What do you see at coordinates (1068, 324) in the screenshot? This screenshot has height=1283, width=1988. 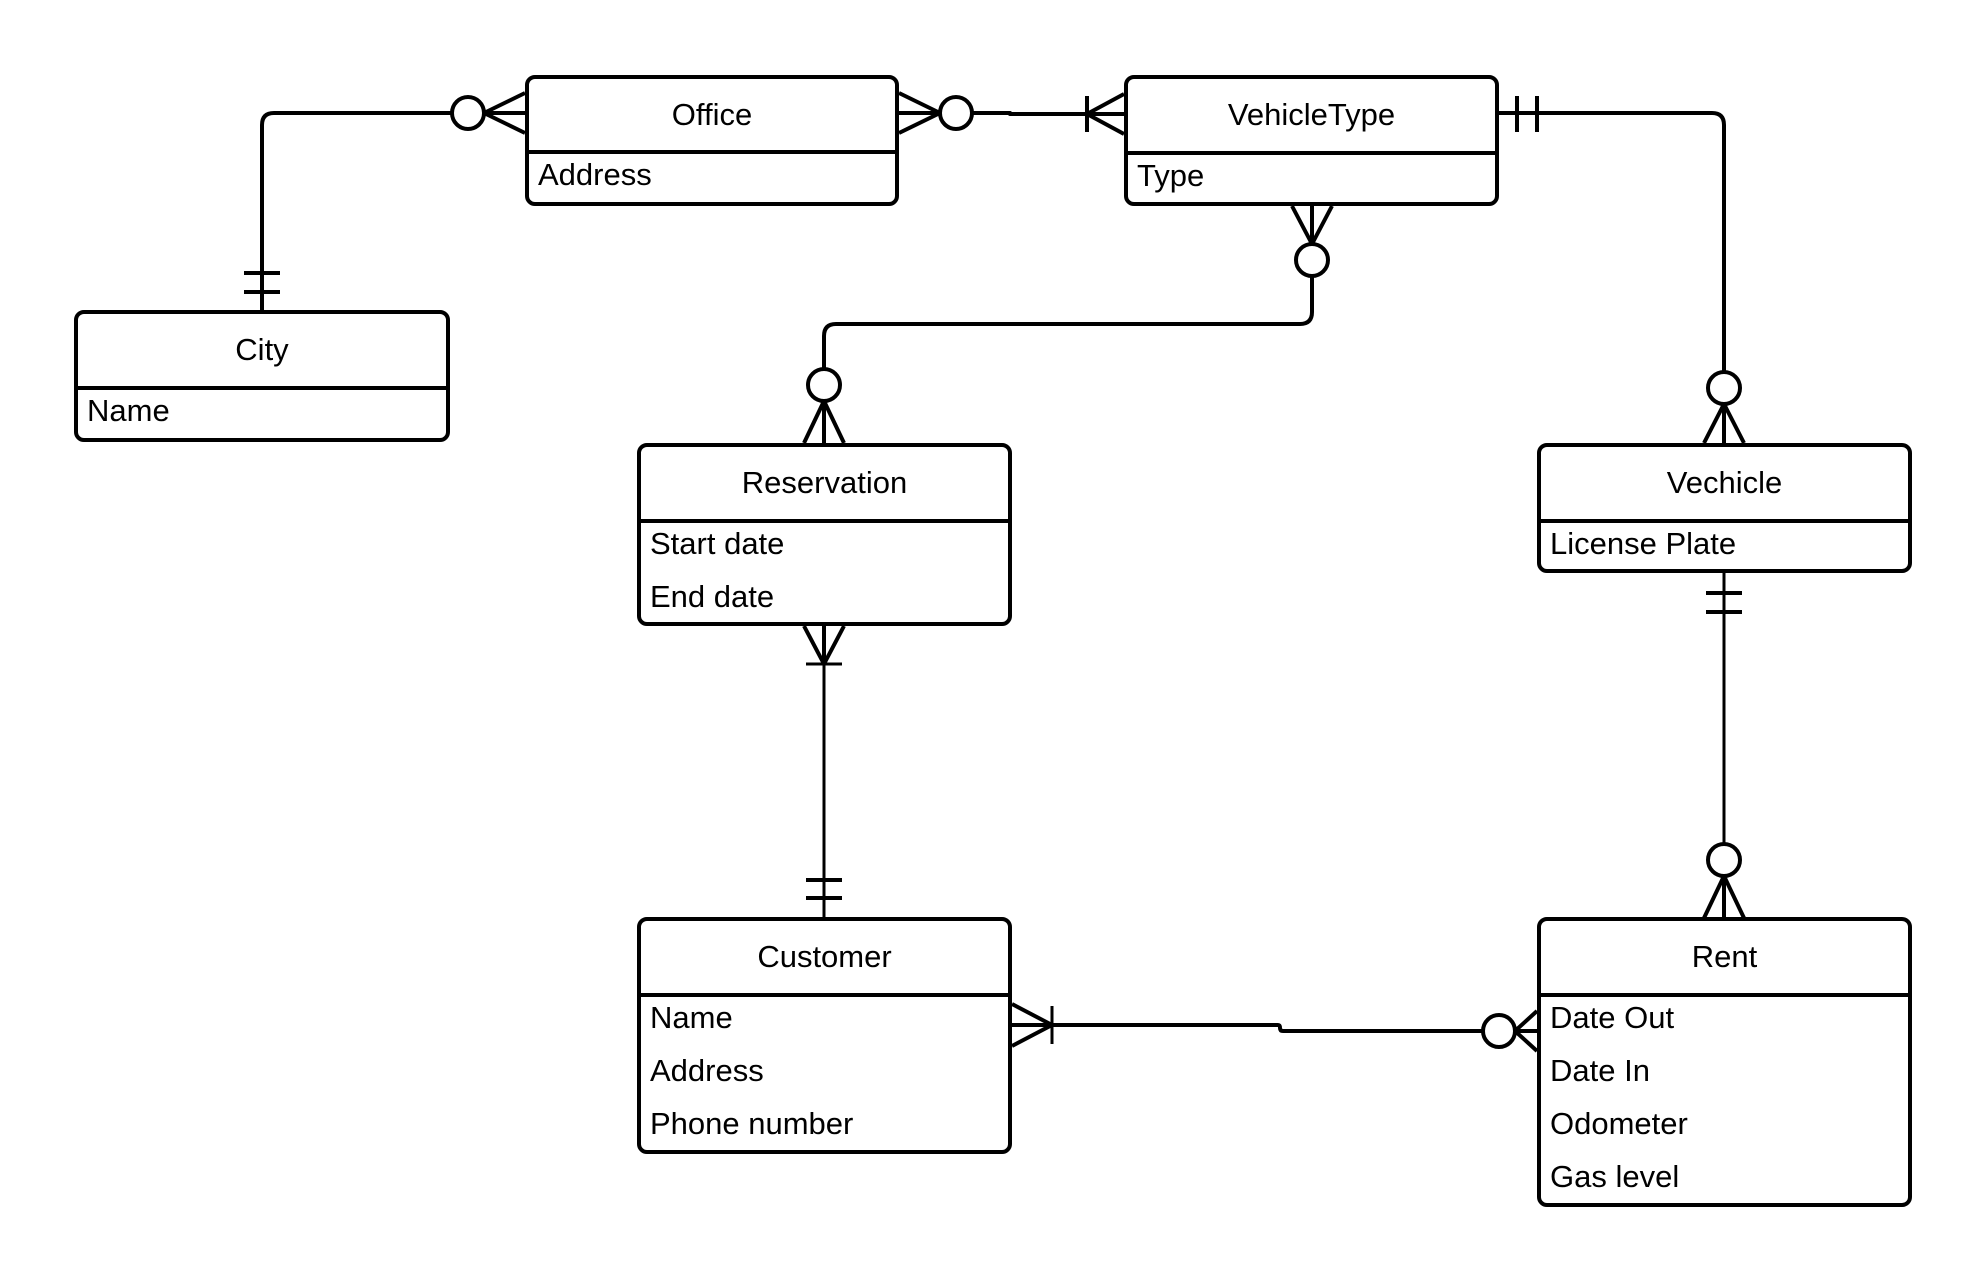 I see `relationship-vehicletype-reservation` at bounding box center [1068, 324].